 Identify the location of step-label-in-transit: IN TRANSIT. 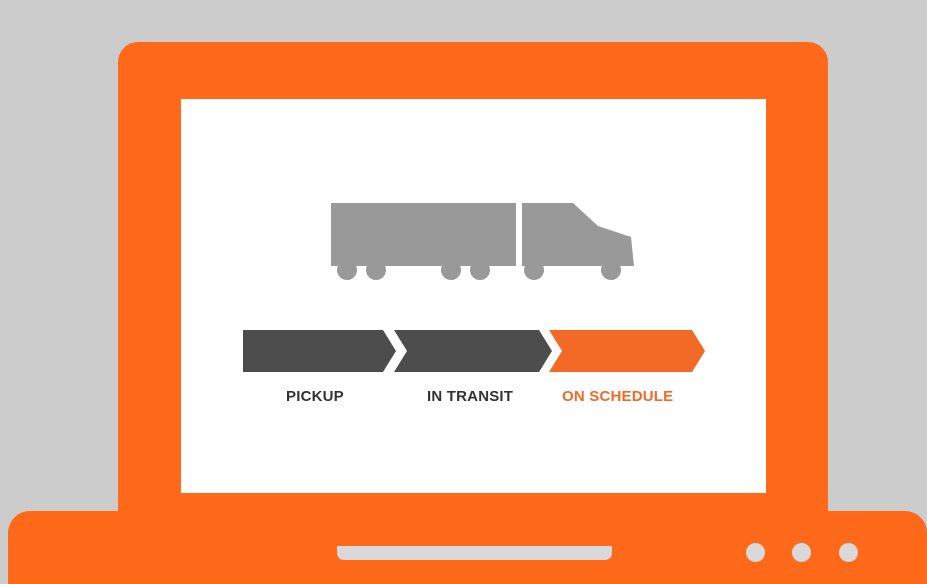
(470, 396).